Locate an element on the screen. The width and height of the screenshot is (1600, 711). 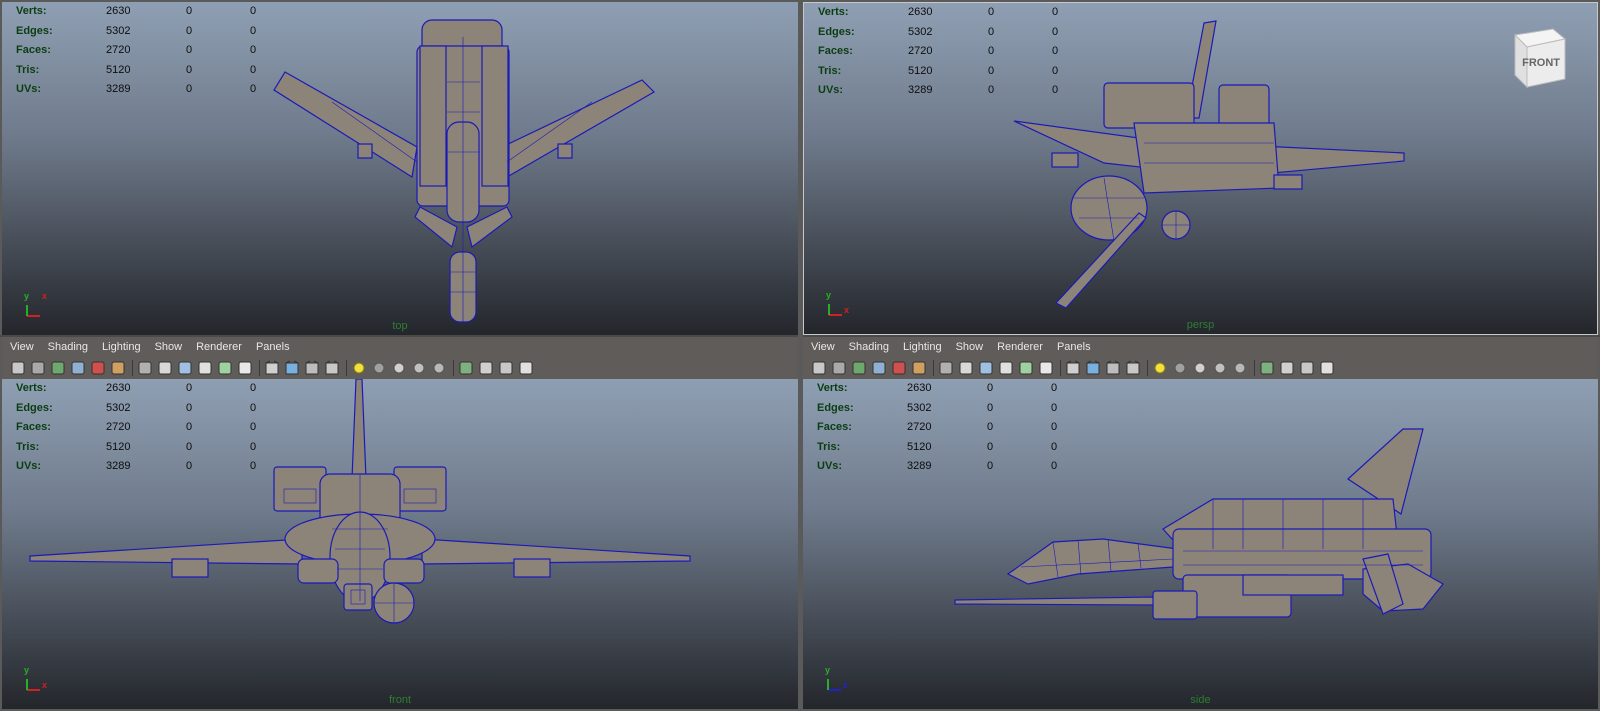
panel-toolbar-icons-left is located at coordinates (400, 368).